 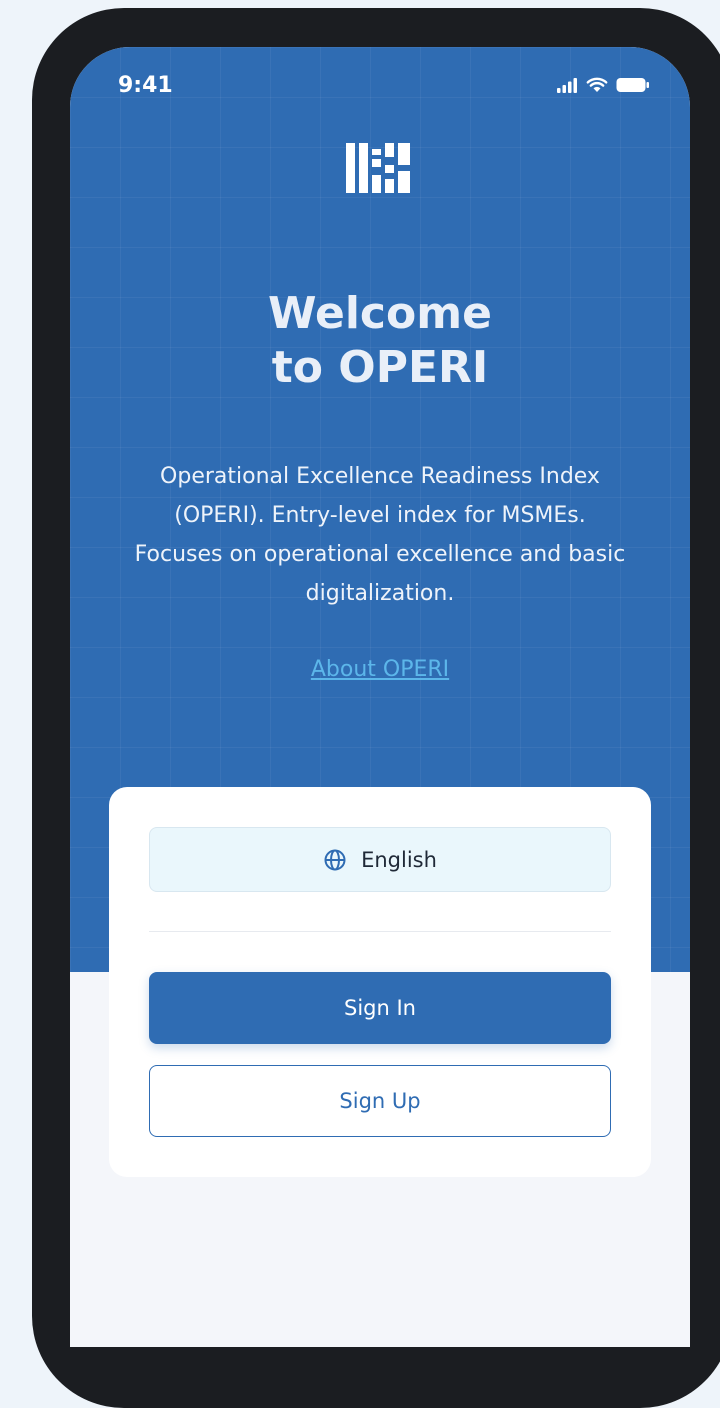 I want to click on signal-icon, so click(x=567, y=85).